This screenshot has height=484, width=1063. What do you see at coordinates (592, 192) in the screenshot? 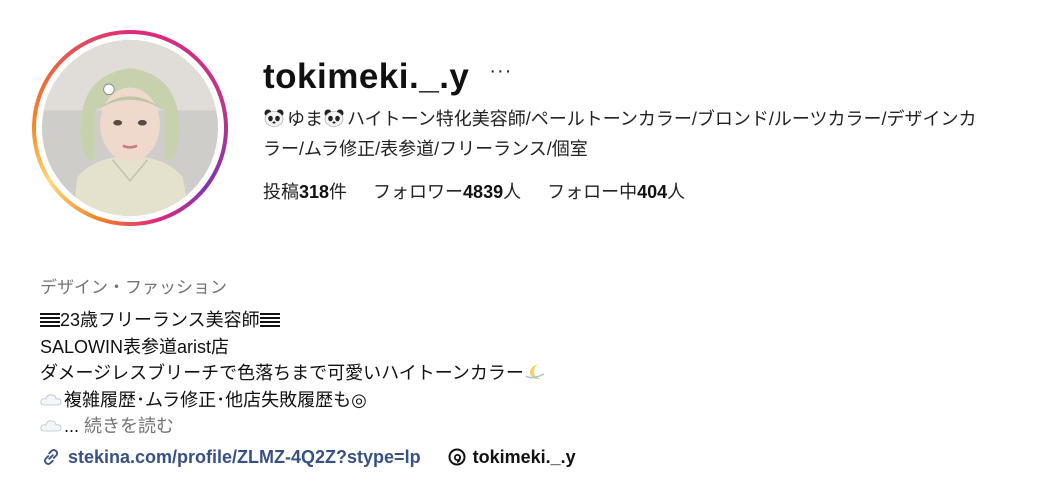
I see `following-prefix: フォロー中` at bounding box center [592, 192].